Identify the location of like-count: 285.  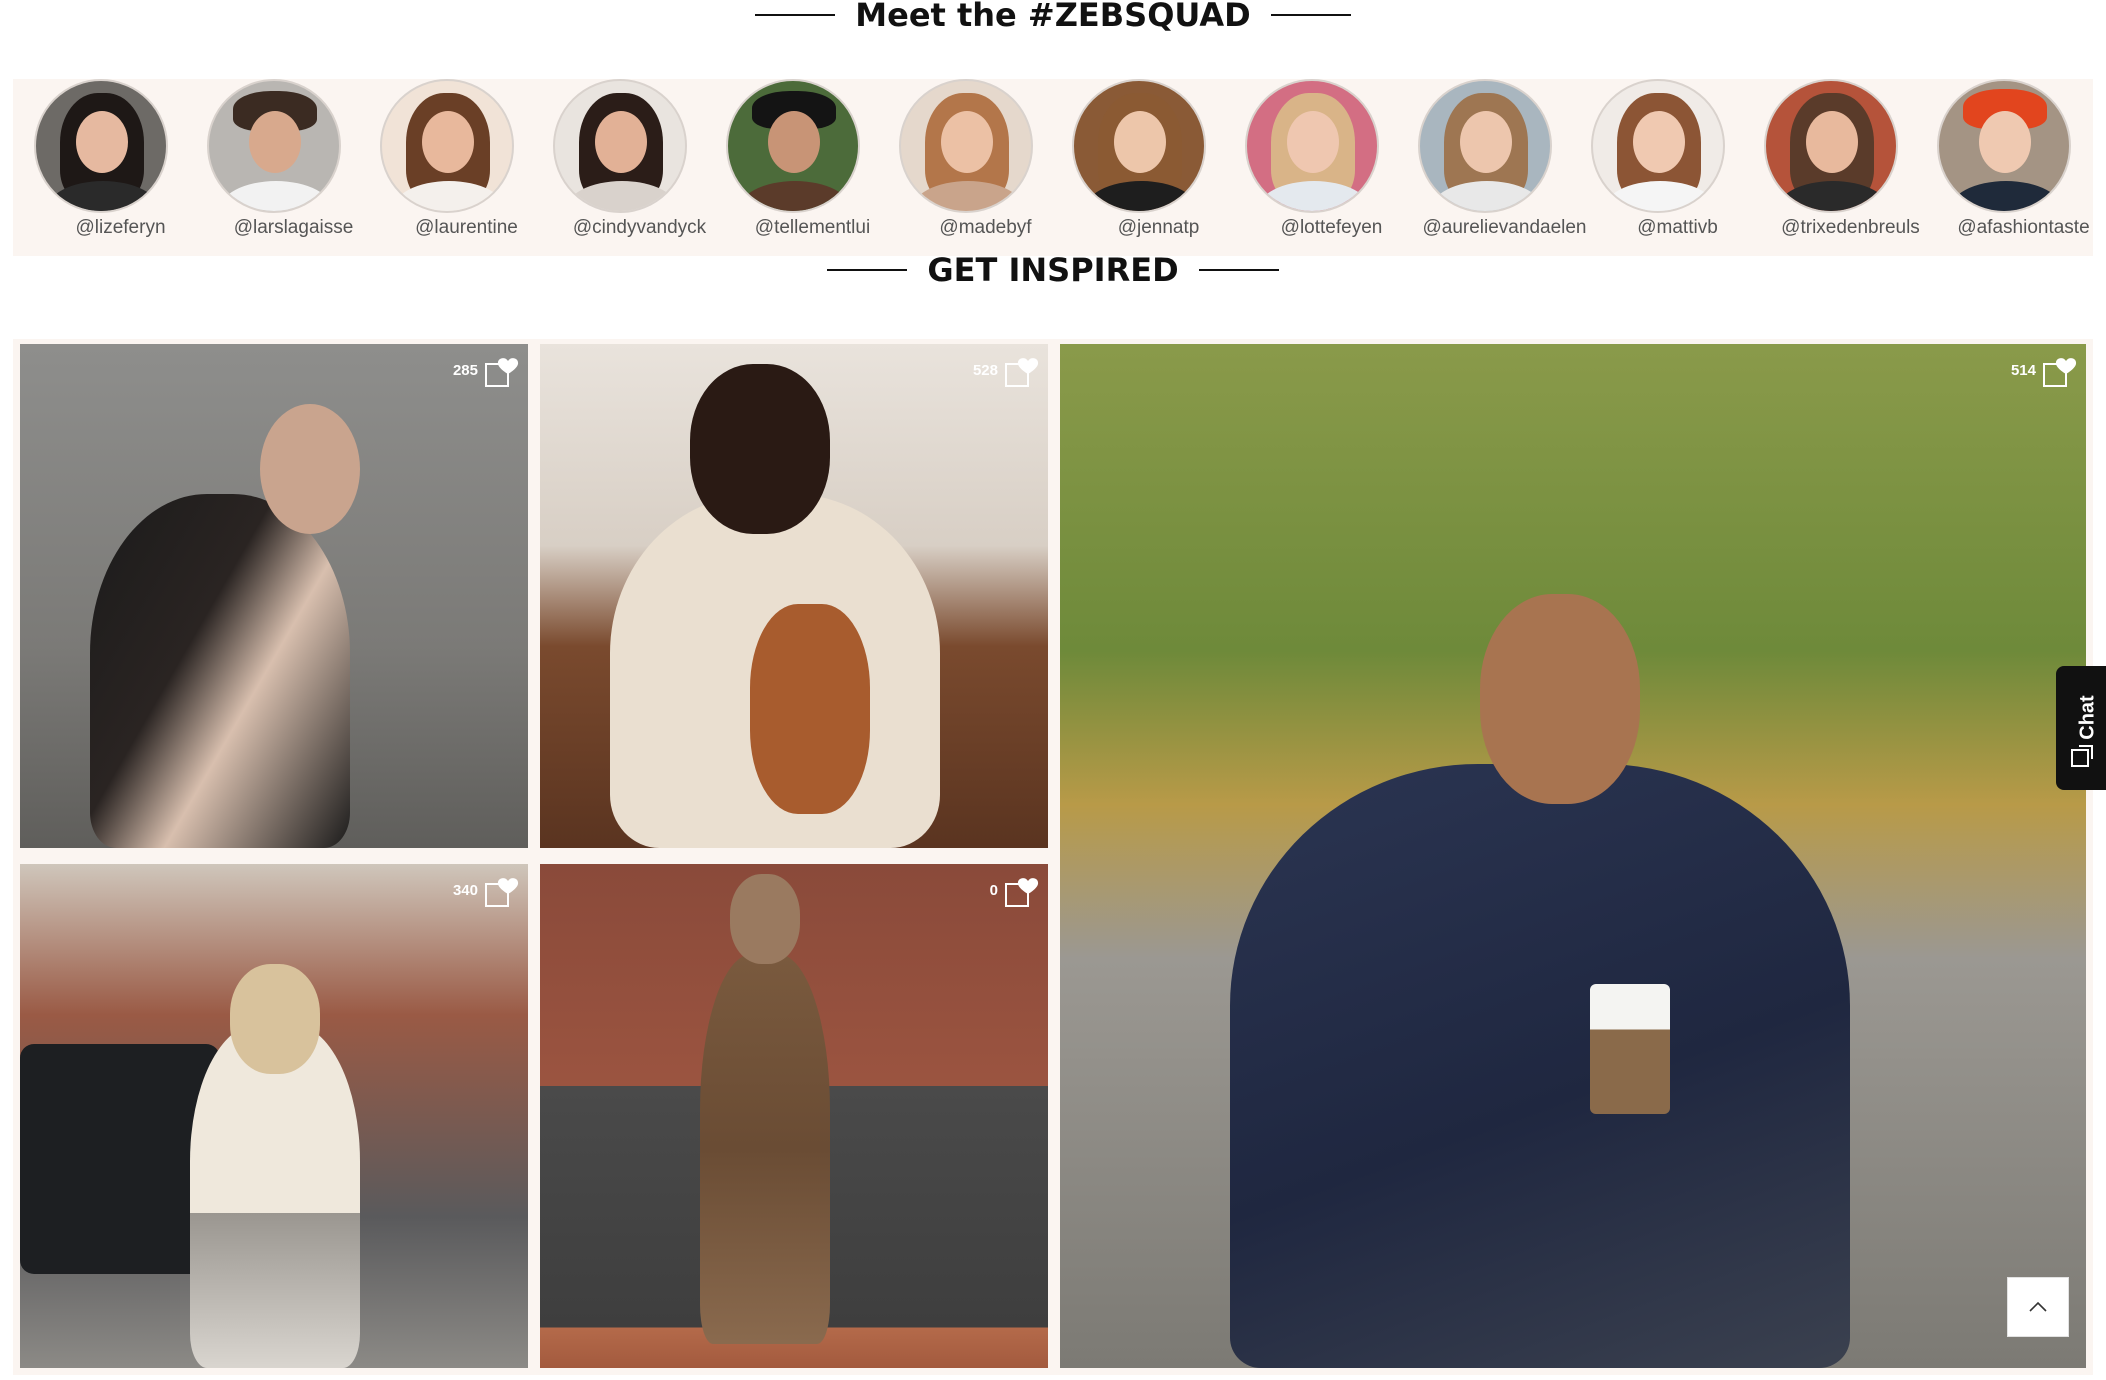
(465, 370).